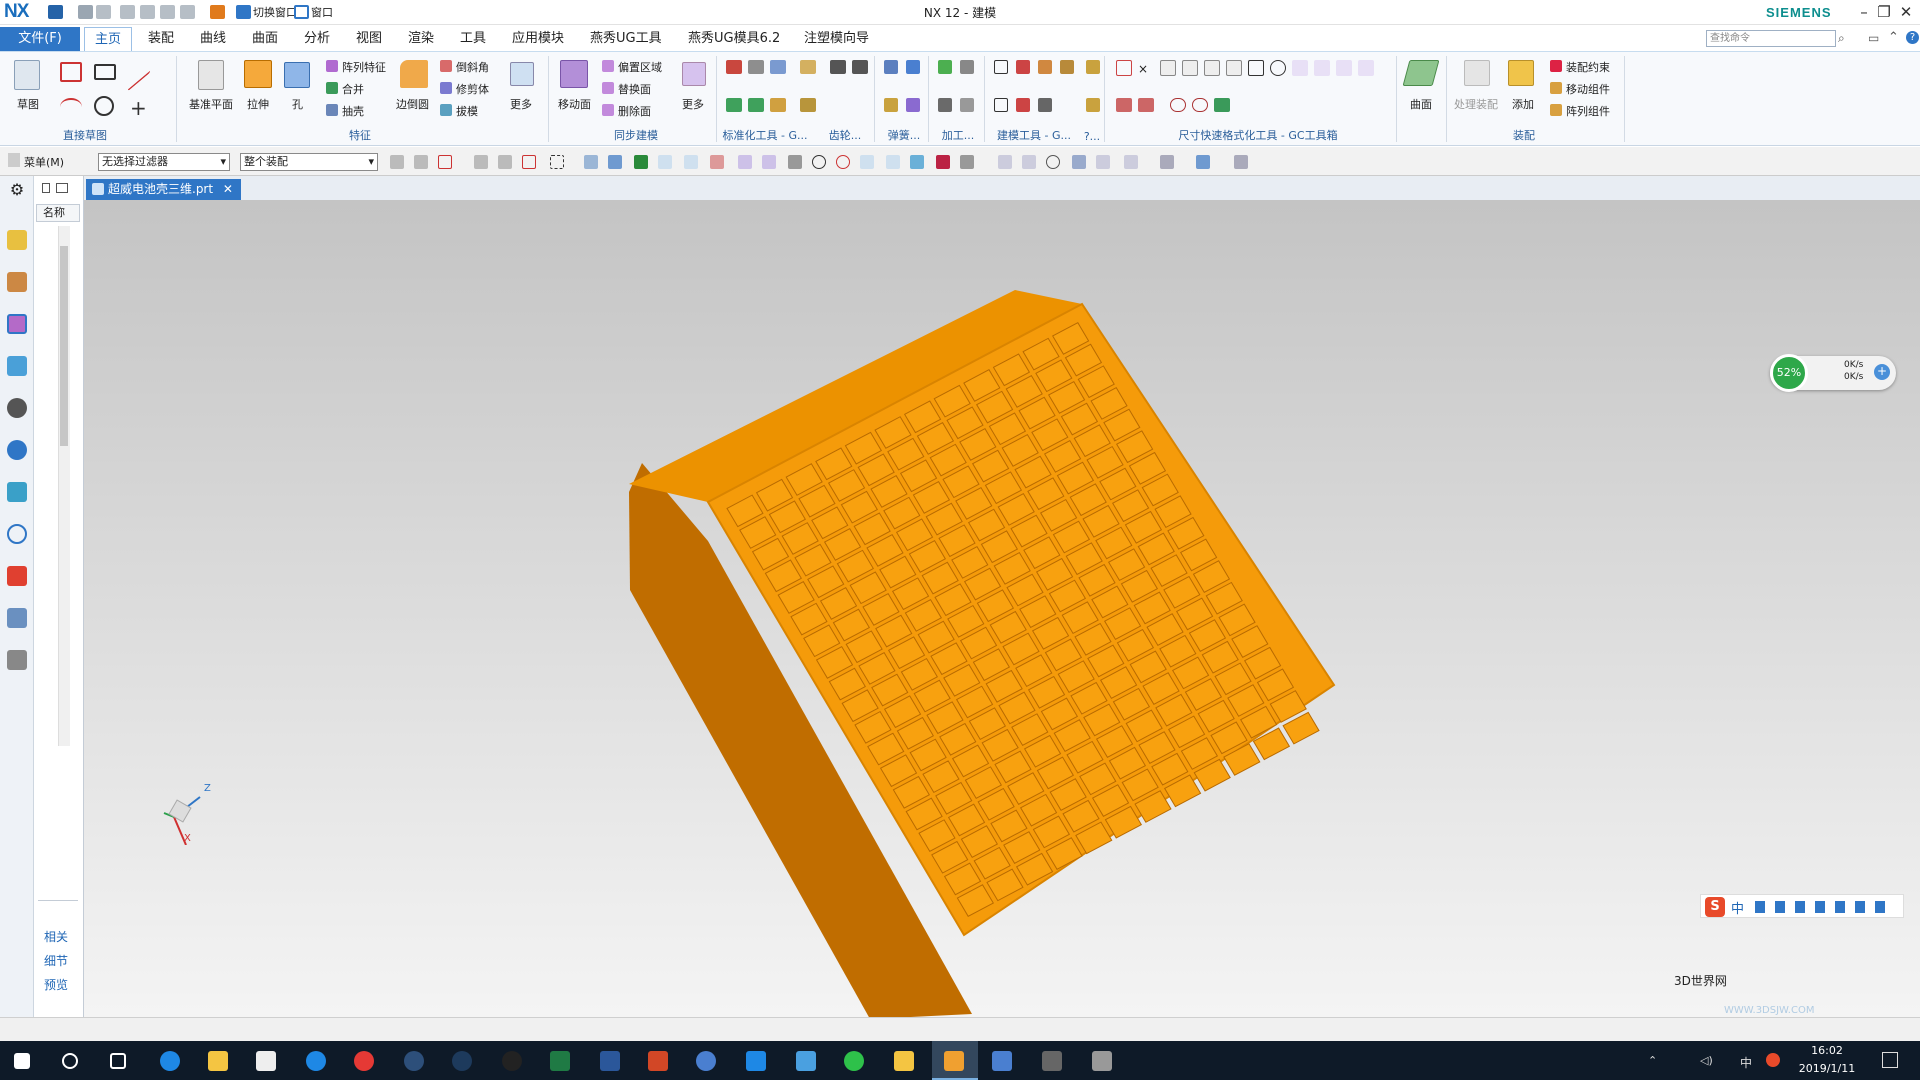 The height and width of the screenshot is (1080, 1920). What do you see at coordinates (332, 110) in the screenshot?
I see `shell-icon` at bounding box center [332, 110].